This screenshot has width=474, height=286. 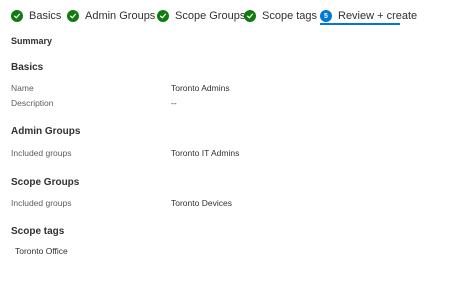 What do you see at coordinates (41, 203) in the screenshot?
I see `scope-included-groups-label: Included groups` at bounding box center [41, 203].